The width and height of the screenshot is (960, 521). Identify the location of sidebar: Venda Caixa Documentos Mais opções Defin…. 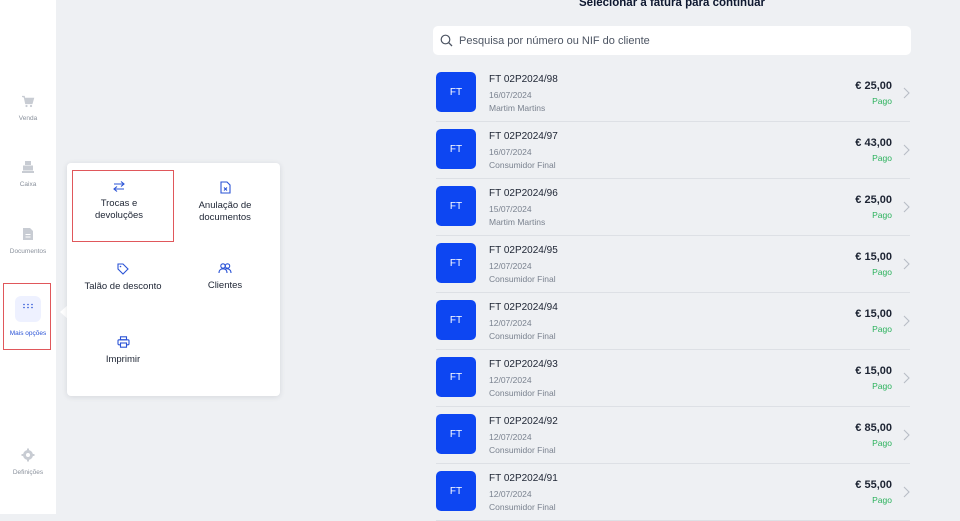
(28, 257).